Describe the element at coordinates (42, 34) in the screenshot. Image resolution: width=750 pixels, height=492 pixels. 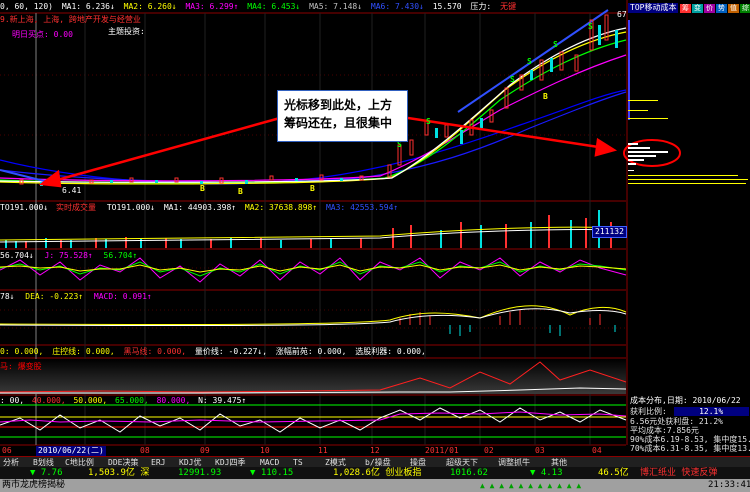
I see `buy-point-note: 明日买点: 0.00` at that location.